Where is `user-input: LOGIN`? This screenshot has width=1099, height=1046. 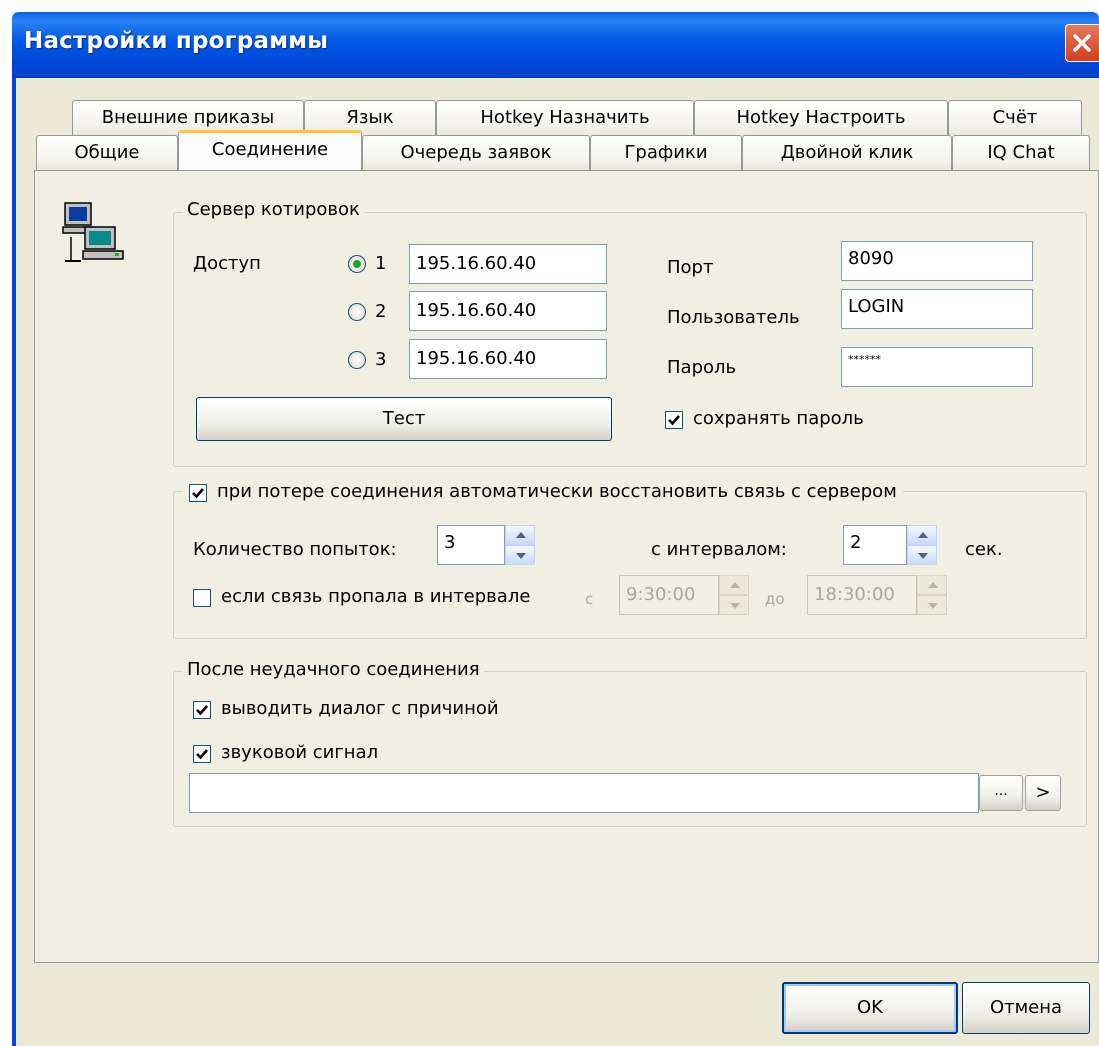 user-input: LOGIN is located at coordinates (937, 309).